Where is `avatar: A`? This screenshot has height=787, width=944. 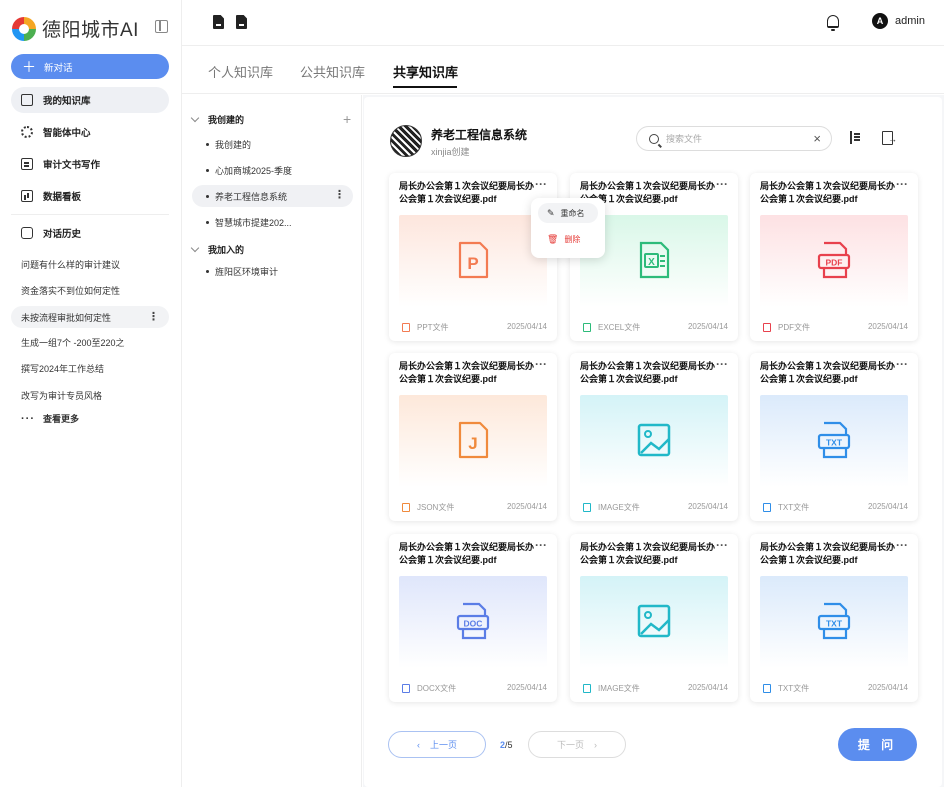 avatar: A is located at coordinates (880, 21).